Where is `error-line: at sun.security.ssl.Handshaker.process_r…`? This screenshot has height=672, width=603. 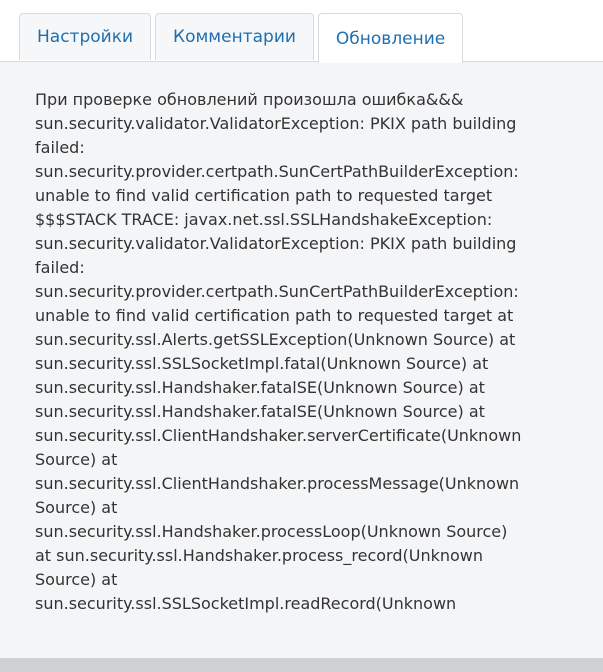
error-line: at sun.security.ssl.Handshaker.process_r… is located at coordinates (259, 555).